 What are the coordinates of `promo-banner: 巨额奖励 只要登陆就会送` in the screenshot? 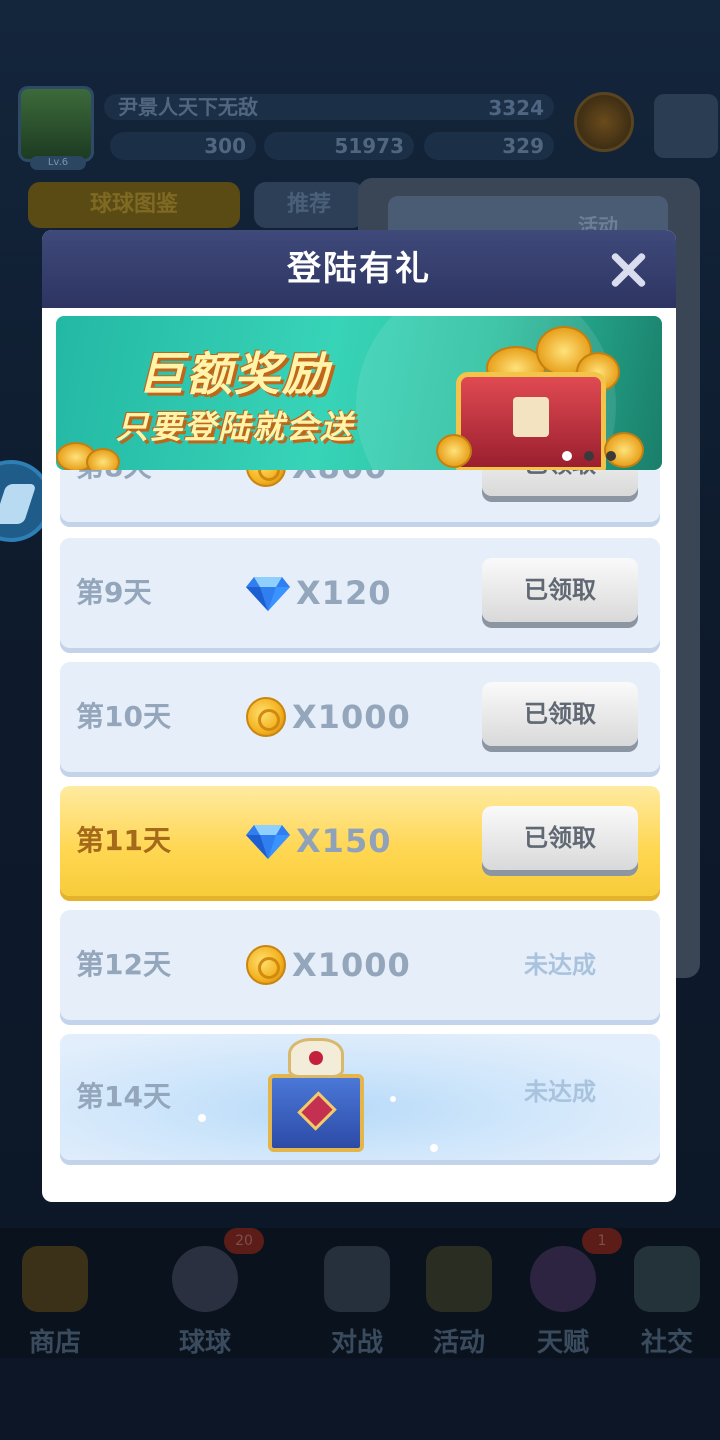 It's located at (359, 393).